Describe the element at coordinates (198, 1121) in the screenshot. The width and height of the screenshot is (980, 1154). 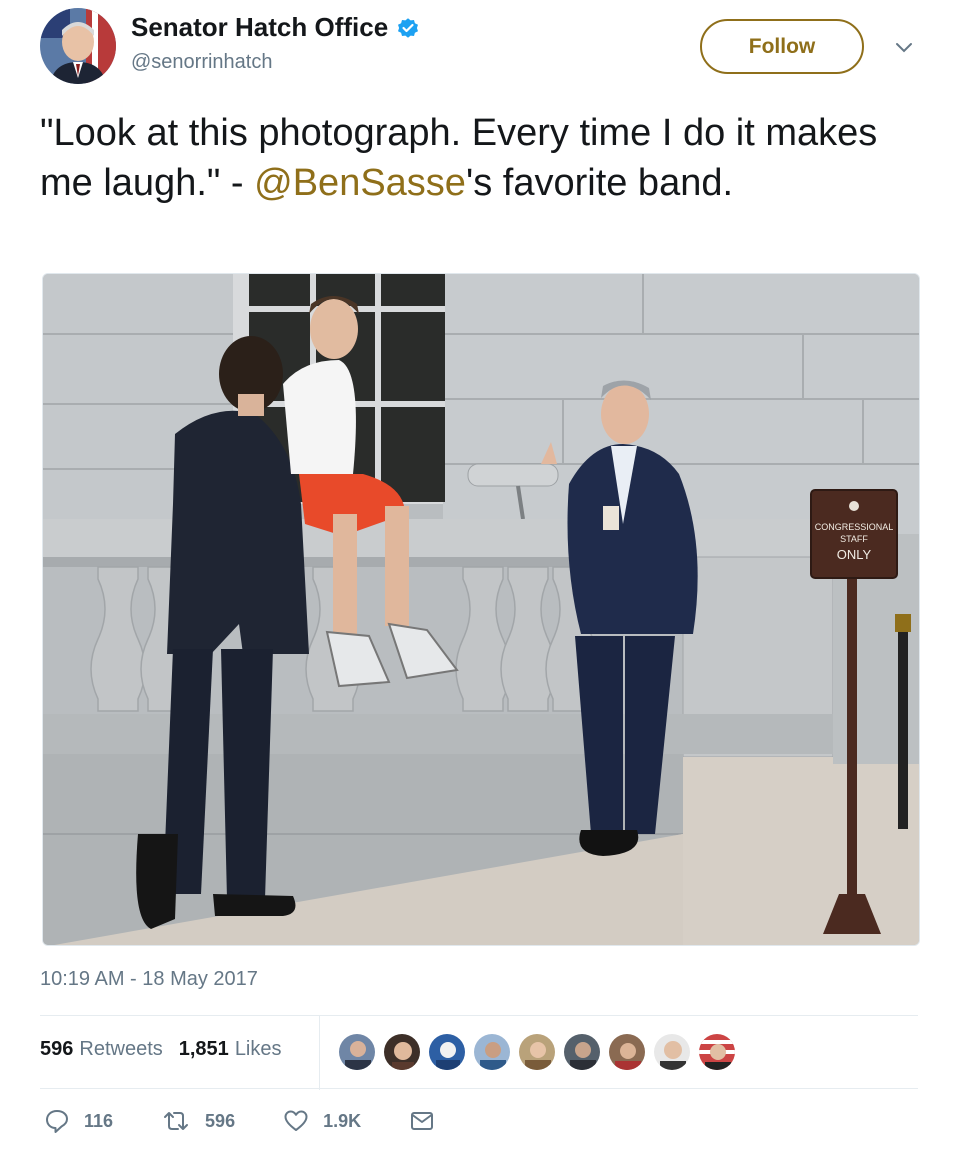
I see `retweet-button: 596` at that location.